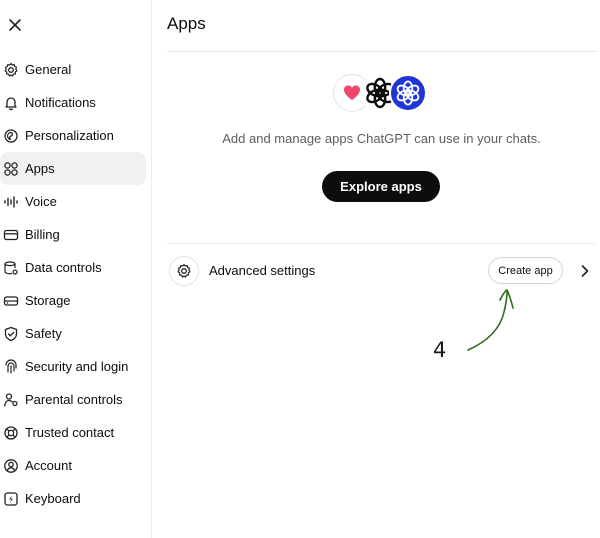 The height and width of the screenshot is (538, 600). I want to click on lifebuoy-icon, so click(11, 433).